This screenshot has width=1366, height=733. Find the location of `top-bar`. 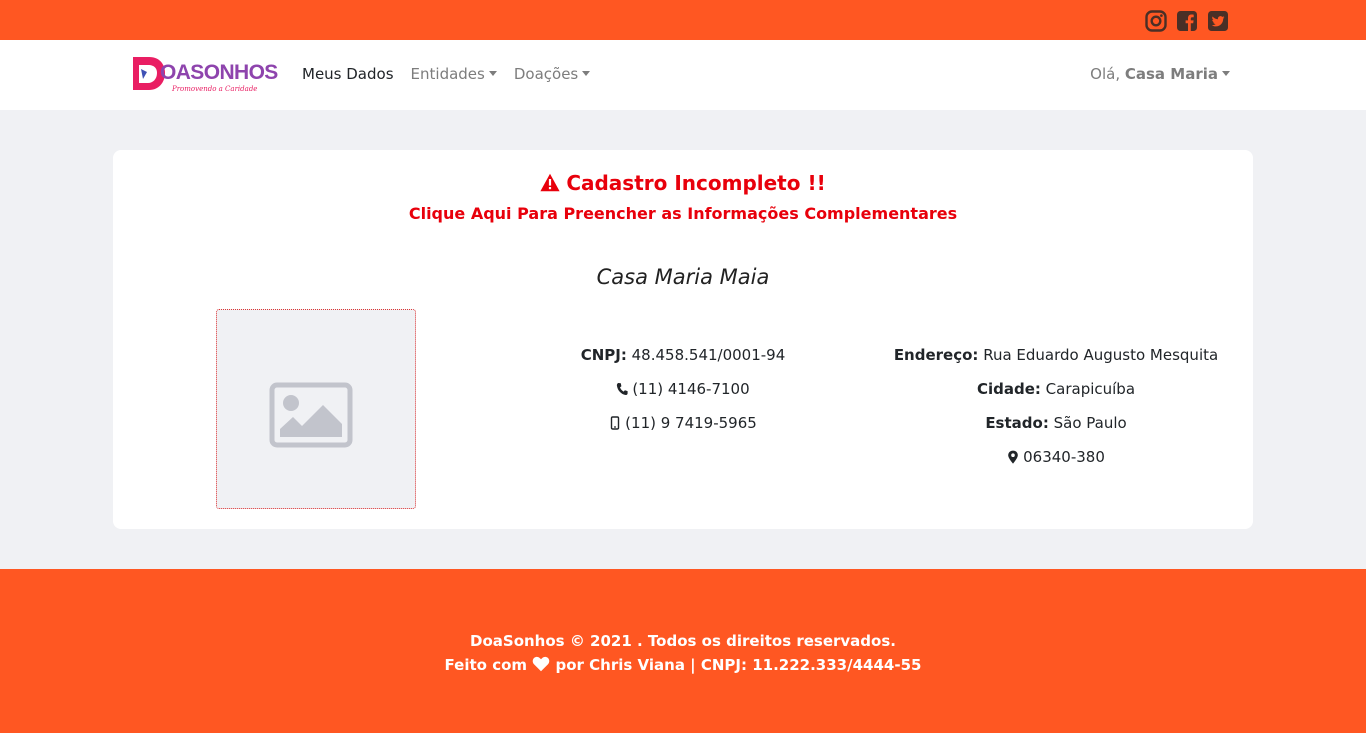

top-bar is located at coordinates (683, 20).